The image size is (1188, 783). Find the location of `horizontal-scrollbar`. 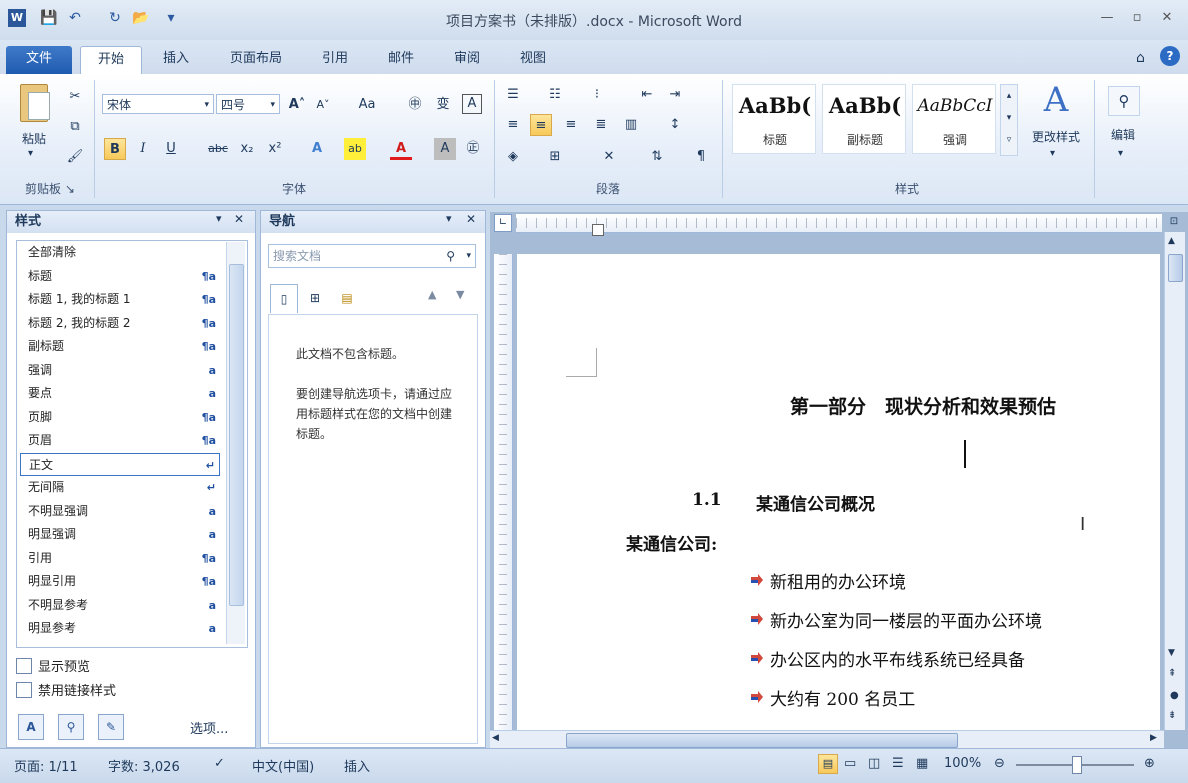

horizontal-scrollbar is located at coordinates (827, 739).